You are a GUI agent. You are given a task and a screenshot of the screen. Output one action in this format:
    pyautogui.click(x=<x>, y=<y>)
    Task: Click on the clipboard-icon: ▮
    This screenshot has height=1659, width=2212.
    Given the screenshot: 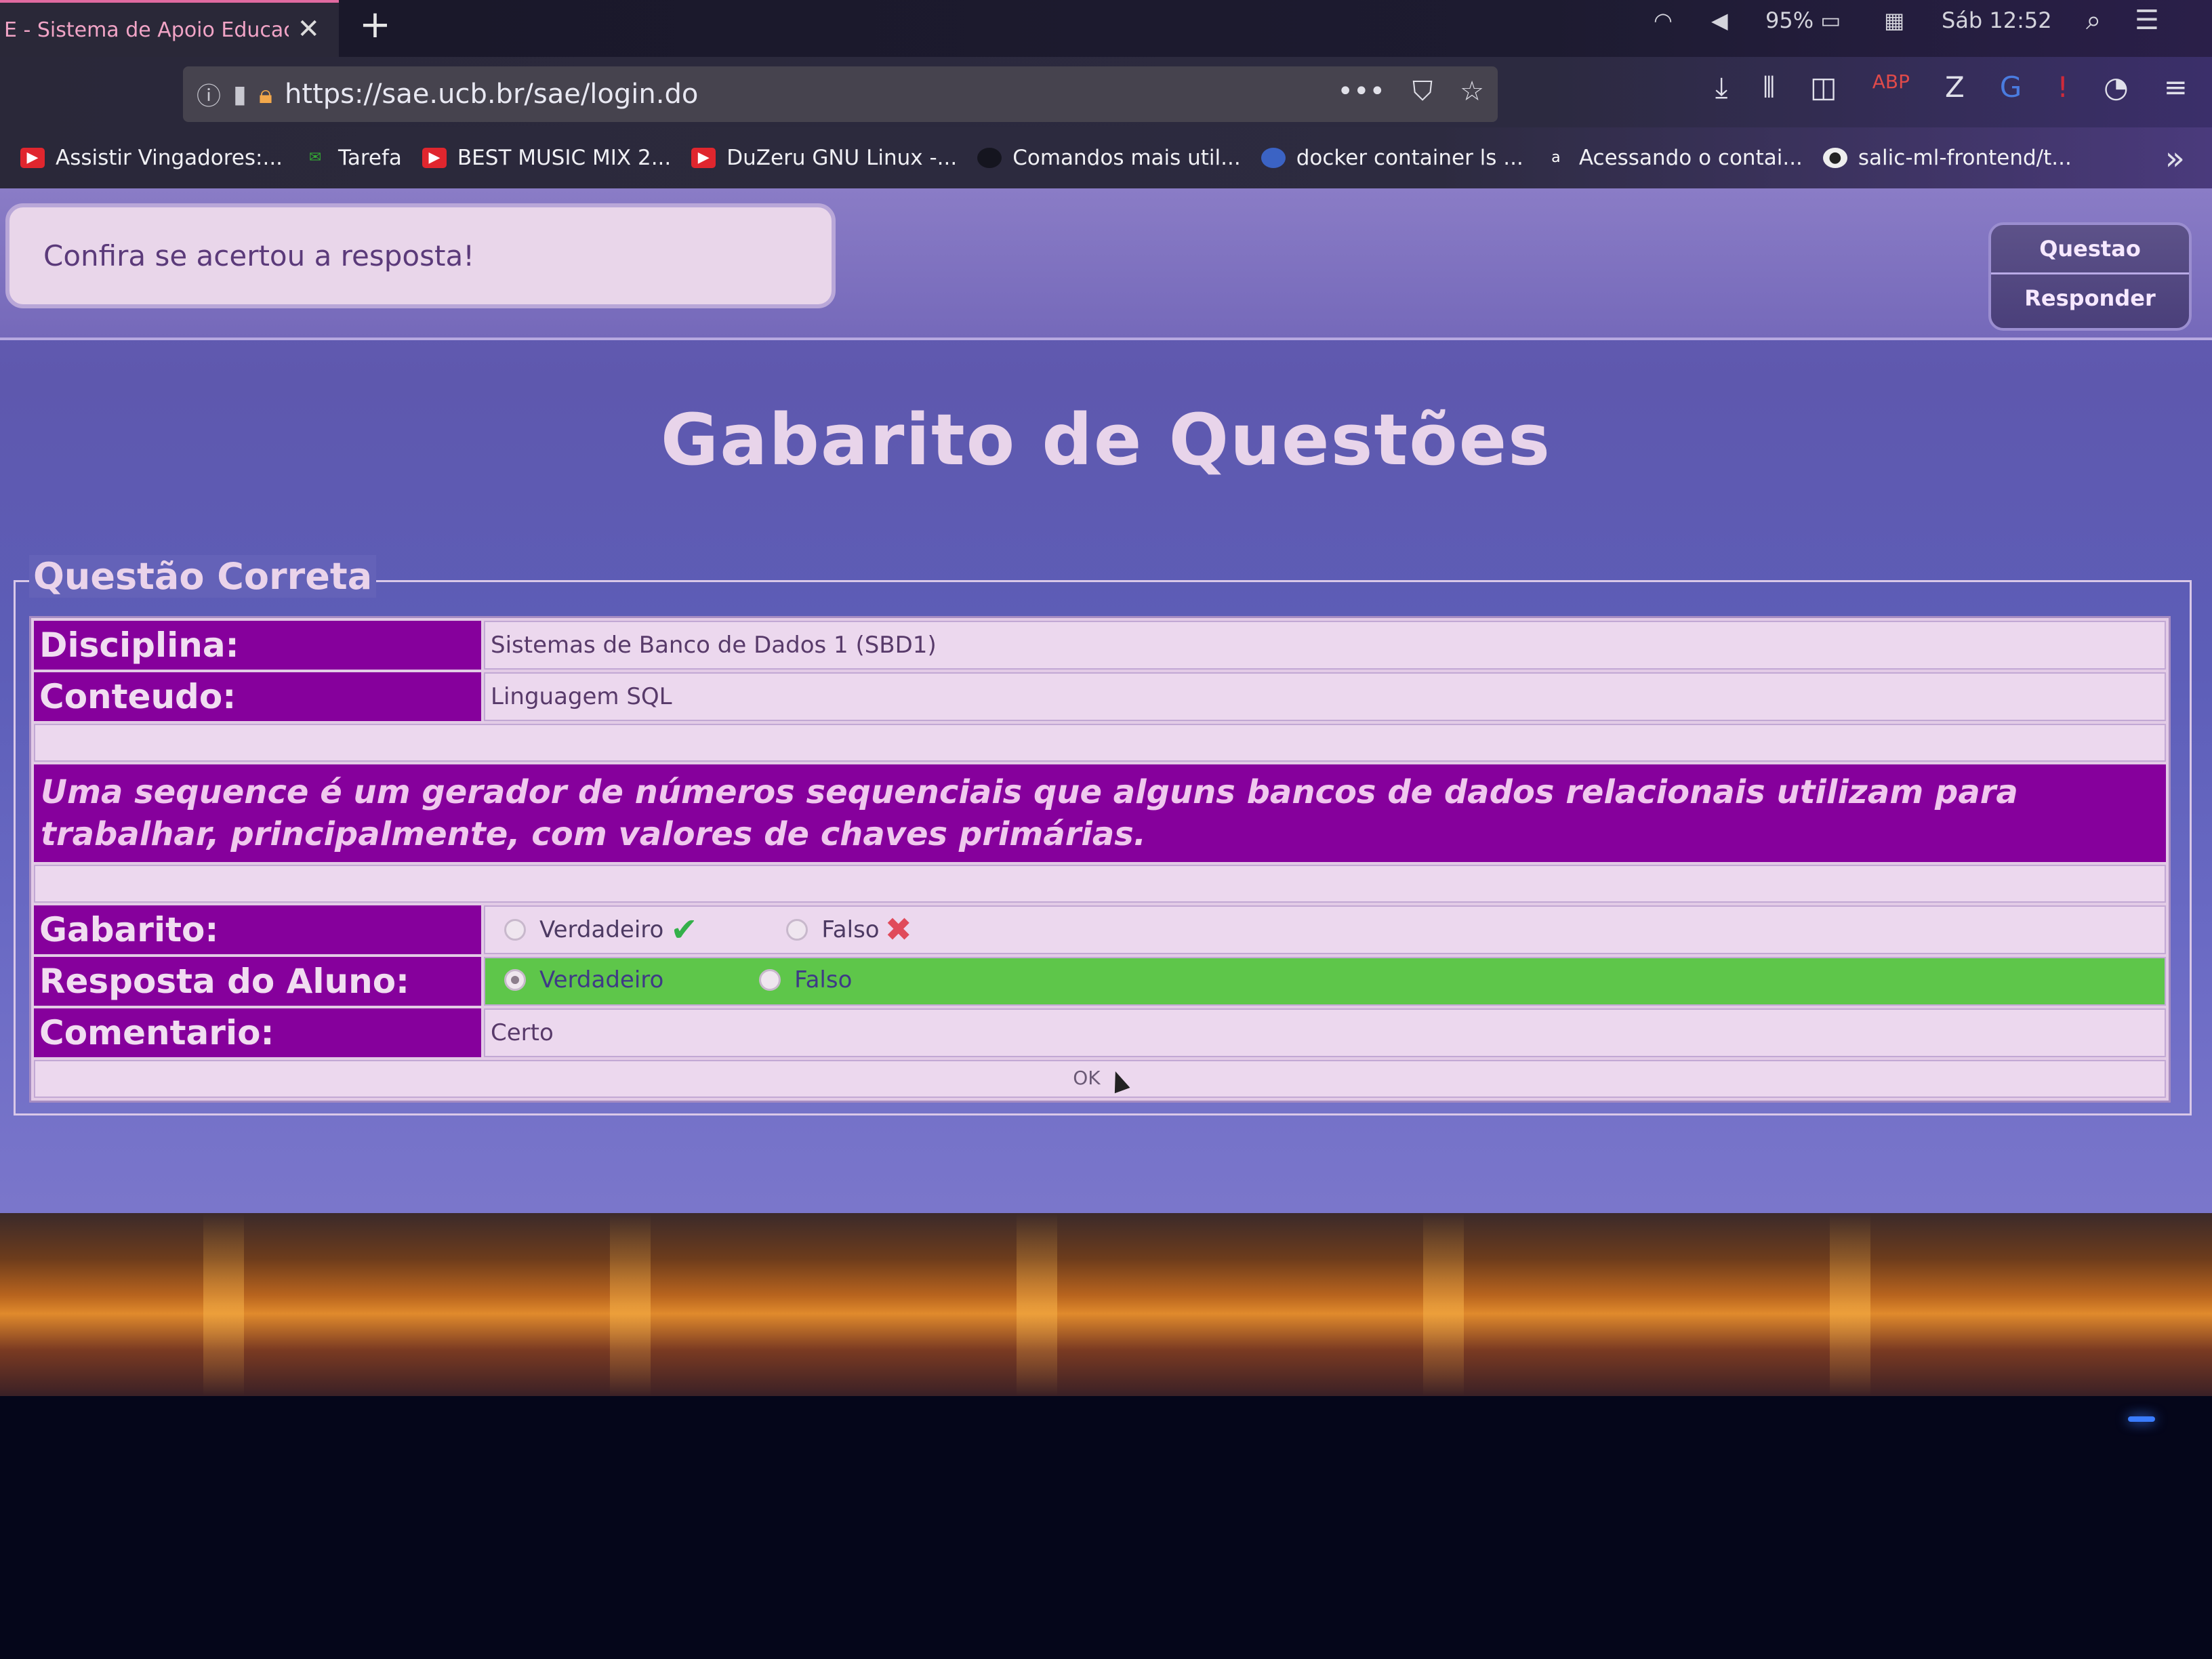 What is the action you would take?
    pyautogui.click(x=240, y=94)
    